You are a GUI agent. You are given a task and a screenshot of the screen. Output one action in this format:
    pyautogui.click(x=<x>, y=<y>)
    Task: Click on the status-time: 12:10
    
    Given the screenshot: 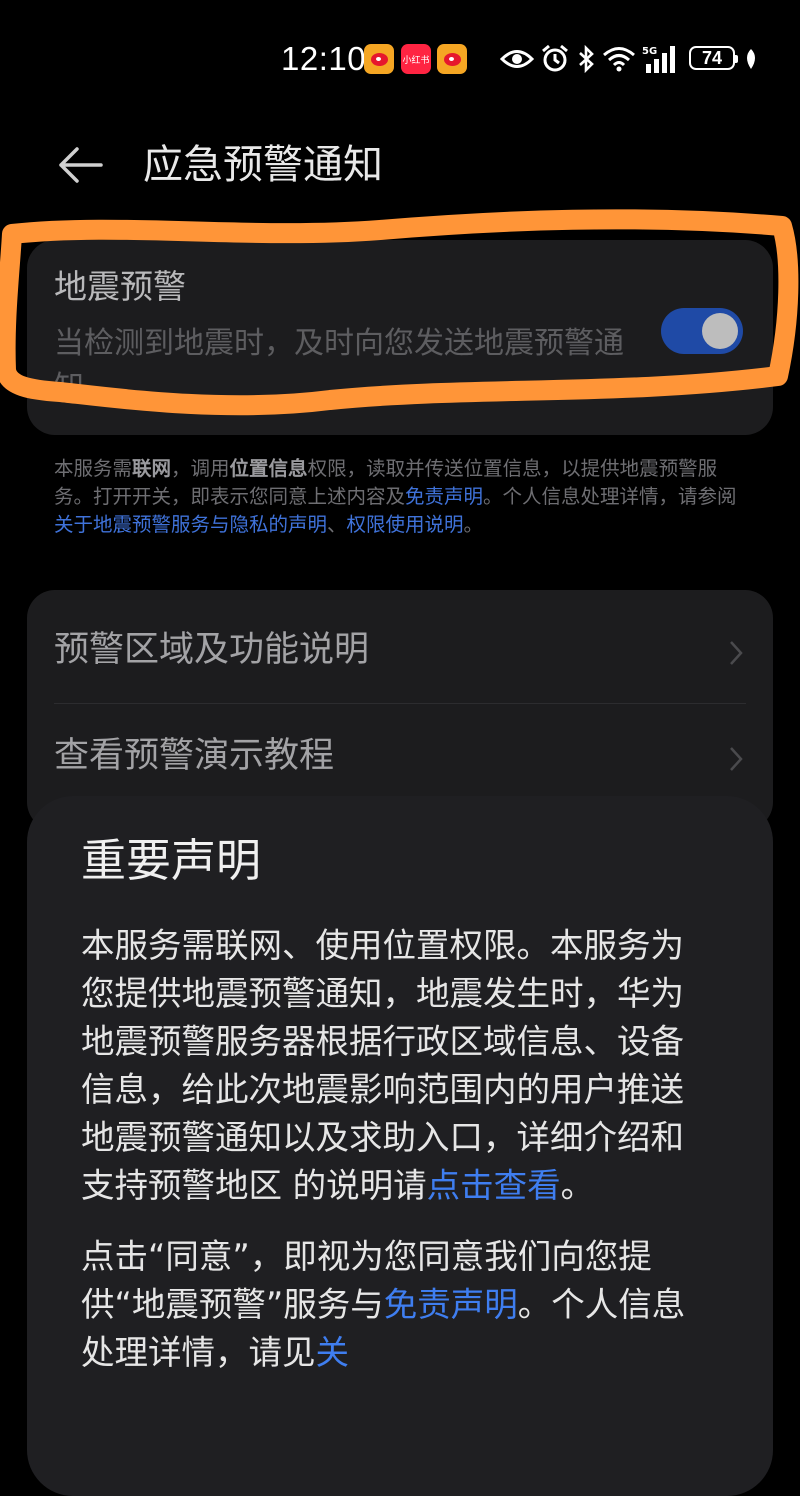 What is the action you would take?
    pyautogui.click(x=324, y=58)
    